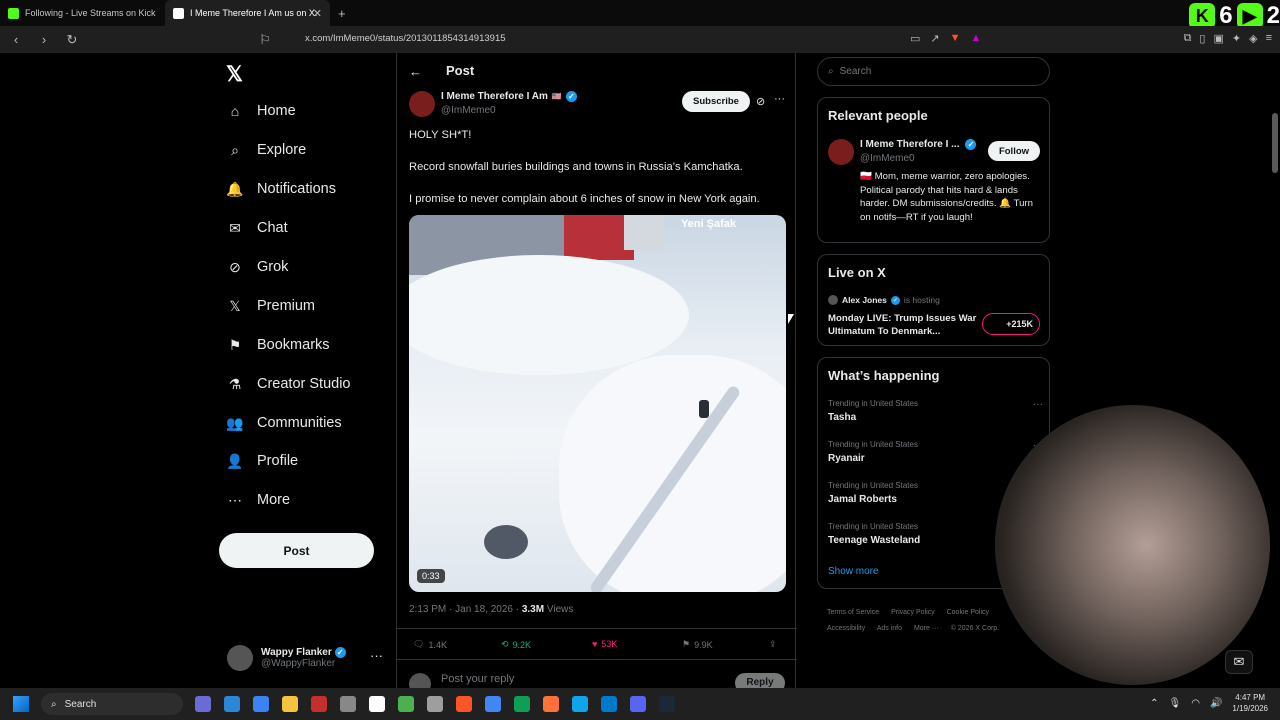  I want to click on mouse-cursor-icon, so click(791, 319).